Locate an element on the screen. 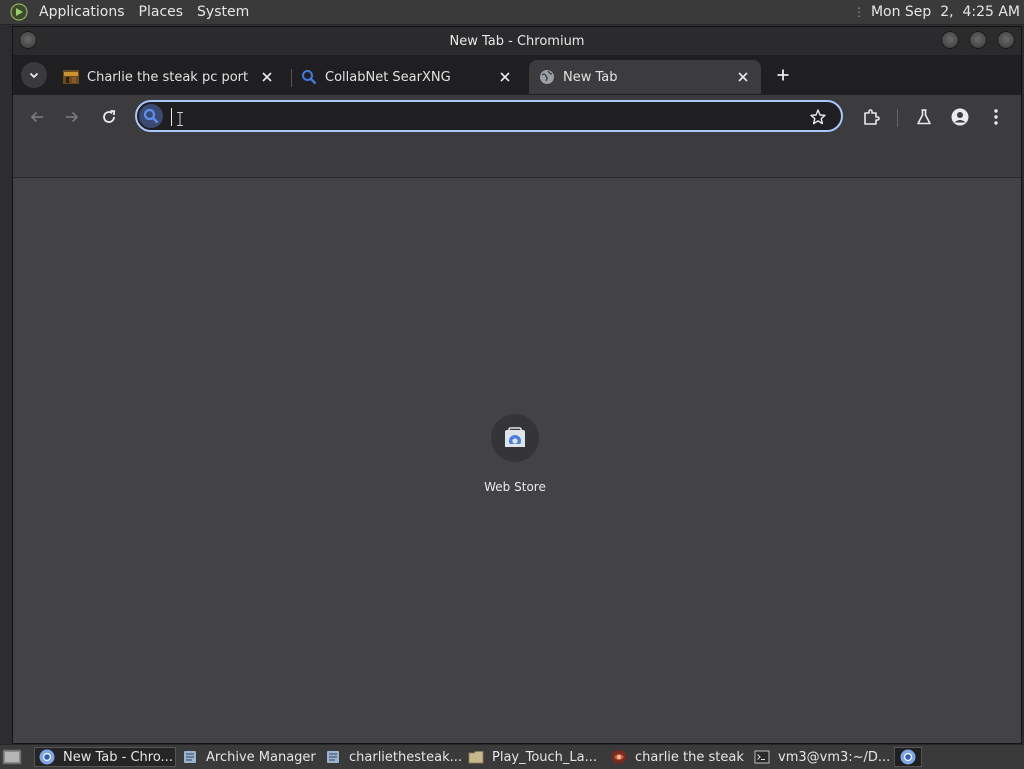  address-bar is located at coordinates (489, 116).